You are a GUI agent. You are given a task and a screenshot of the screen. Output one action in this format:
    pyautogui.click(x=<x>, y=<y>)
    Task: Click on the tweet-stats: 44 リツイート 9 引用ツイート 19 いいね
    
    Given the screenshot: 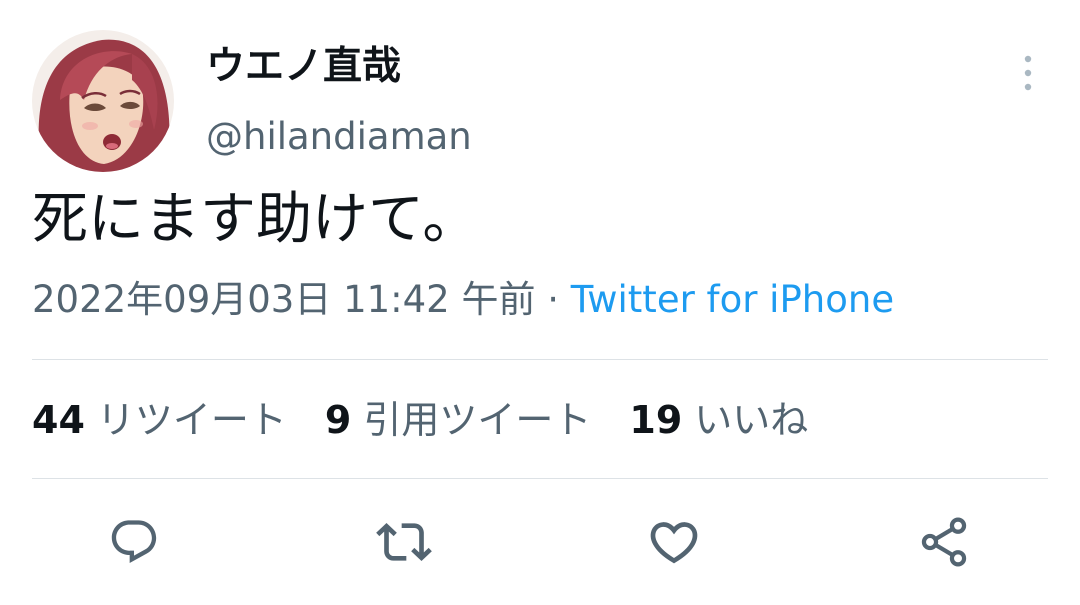 What is the action you would take?
    pyautogui.click(x=439, y=420)
    